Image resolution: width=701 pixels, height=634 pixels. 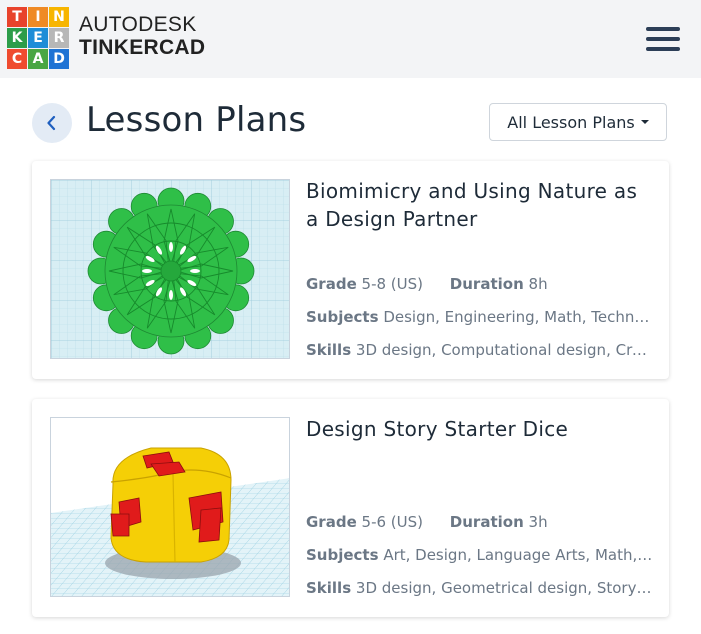 What do you see at coordinates (392, 284) in the screenshot?
I see `grade-value: 5-8 (US)` at bounding box center [392, 284].